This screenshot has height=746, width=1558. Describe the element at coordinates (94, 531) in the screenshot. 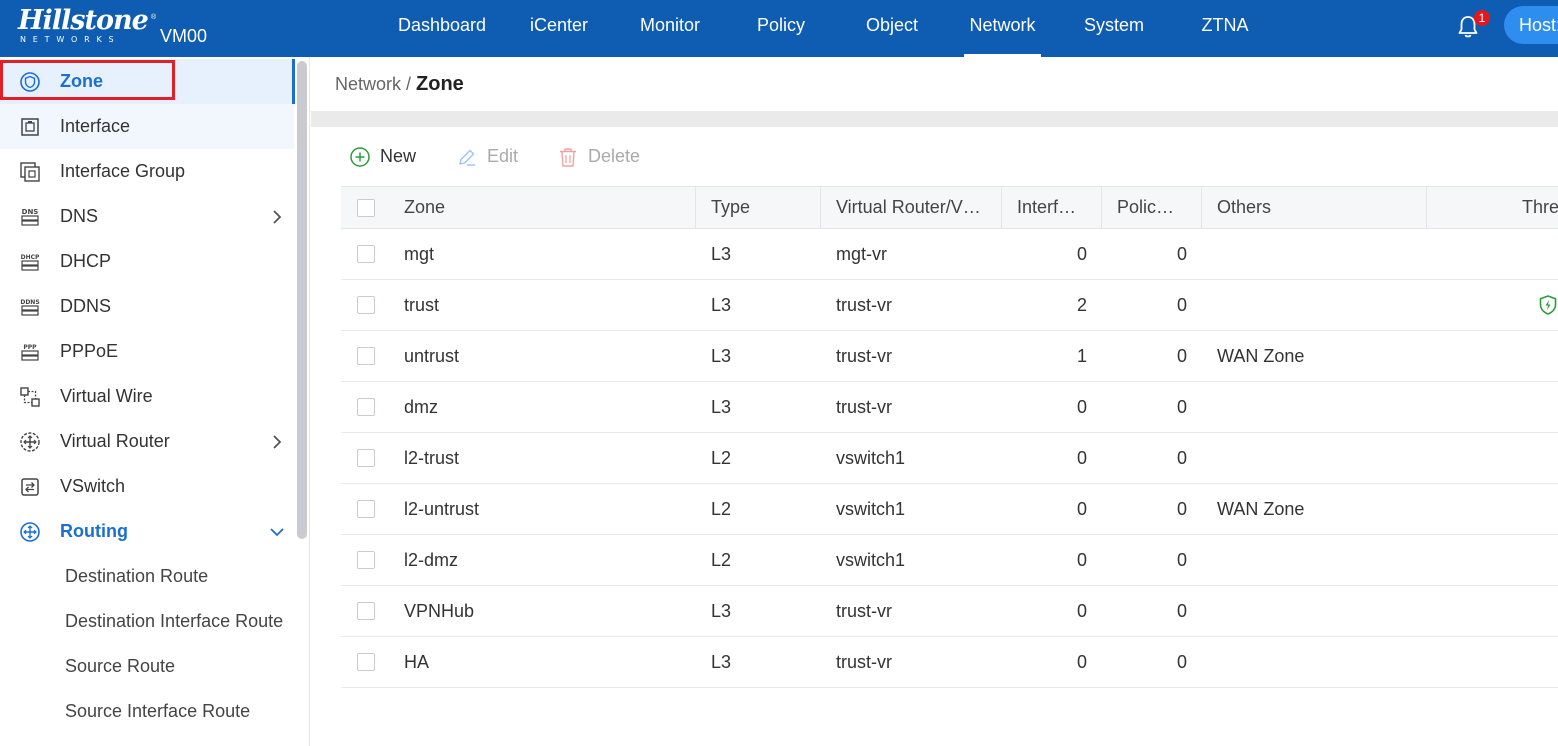

I see `sidebar-item-label: Routing` at that location.